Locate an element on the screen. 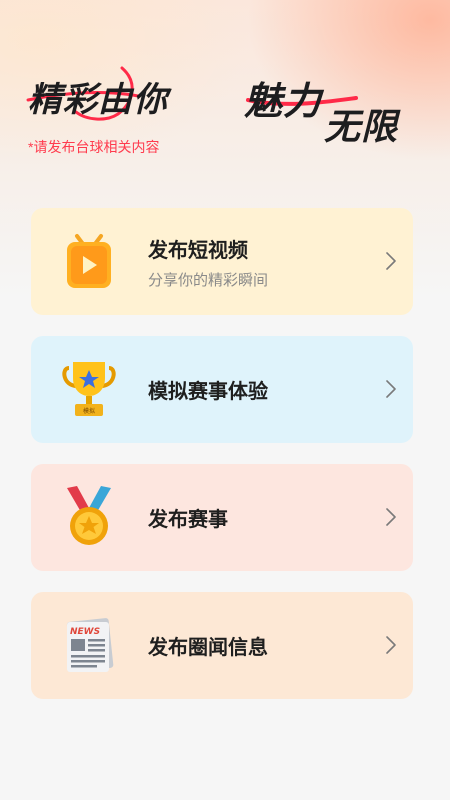 Image resolution: width=450 pixels, height=800 pixels. video-play-icon is located at coordinates (89, 261).